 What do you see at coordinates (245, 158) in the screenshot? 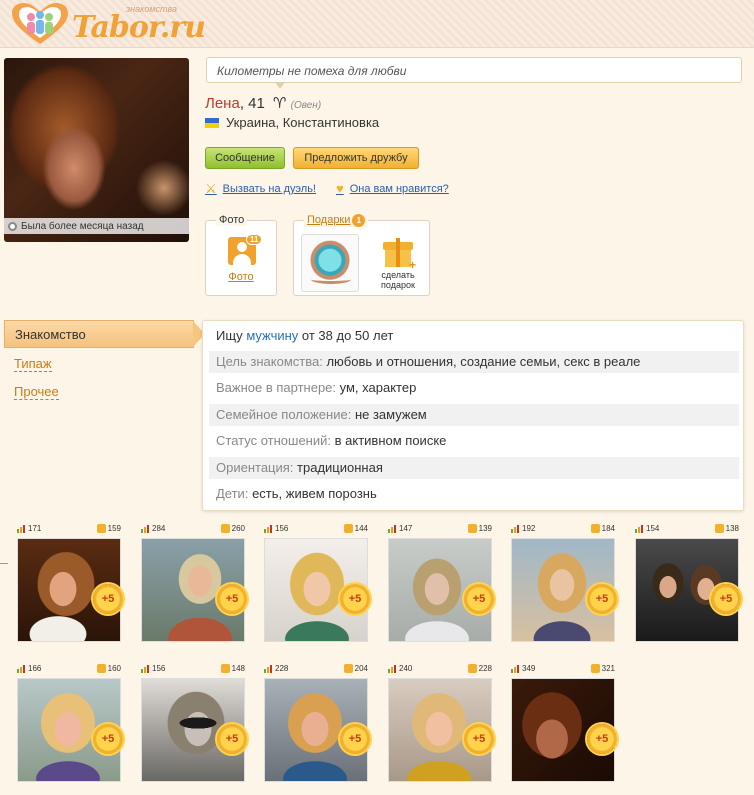
I see `send-message-button: Сообщение` at bounding box center [245, 158].